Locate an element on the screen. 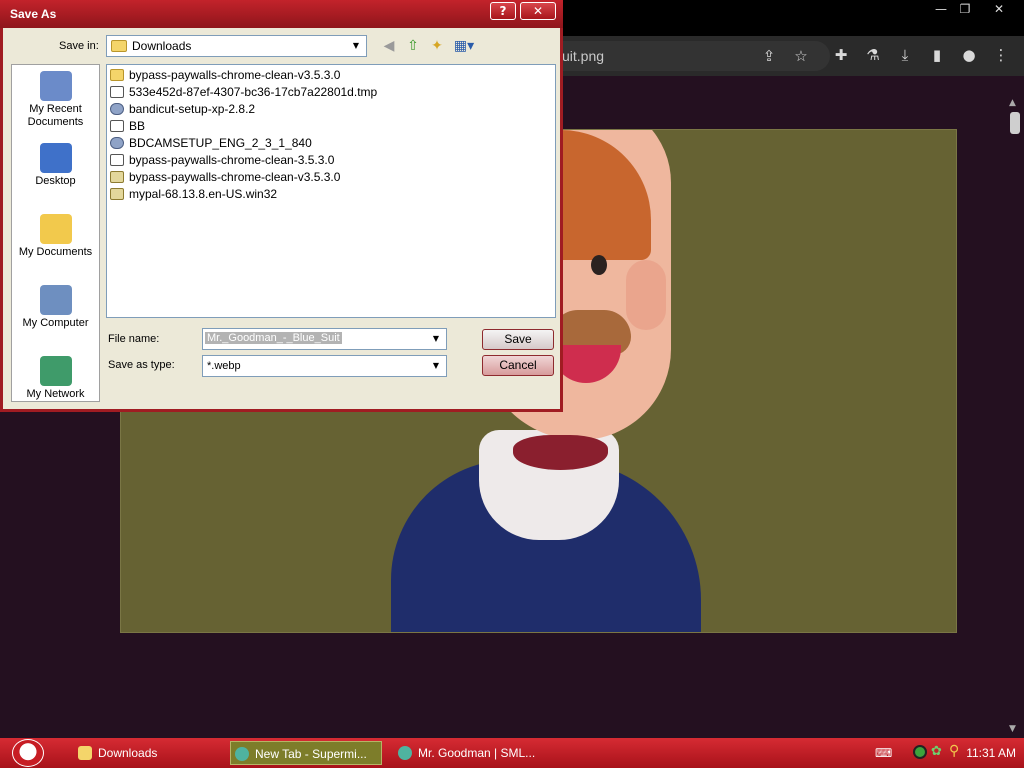 The image size is (1024, 768). scroll-thumb is located at coordinates (1015, 123).